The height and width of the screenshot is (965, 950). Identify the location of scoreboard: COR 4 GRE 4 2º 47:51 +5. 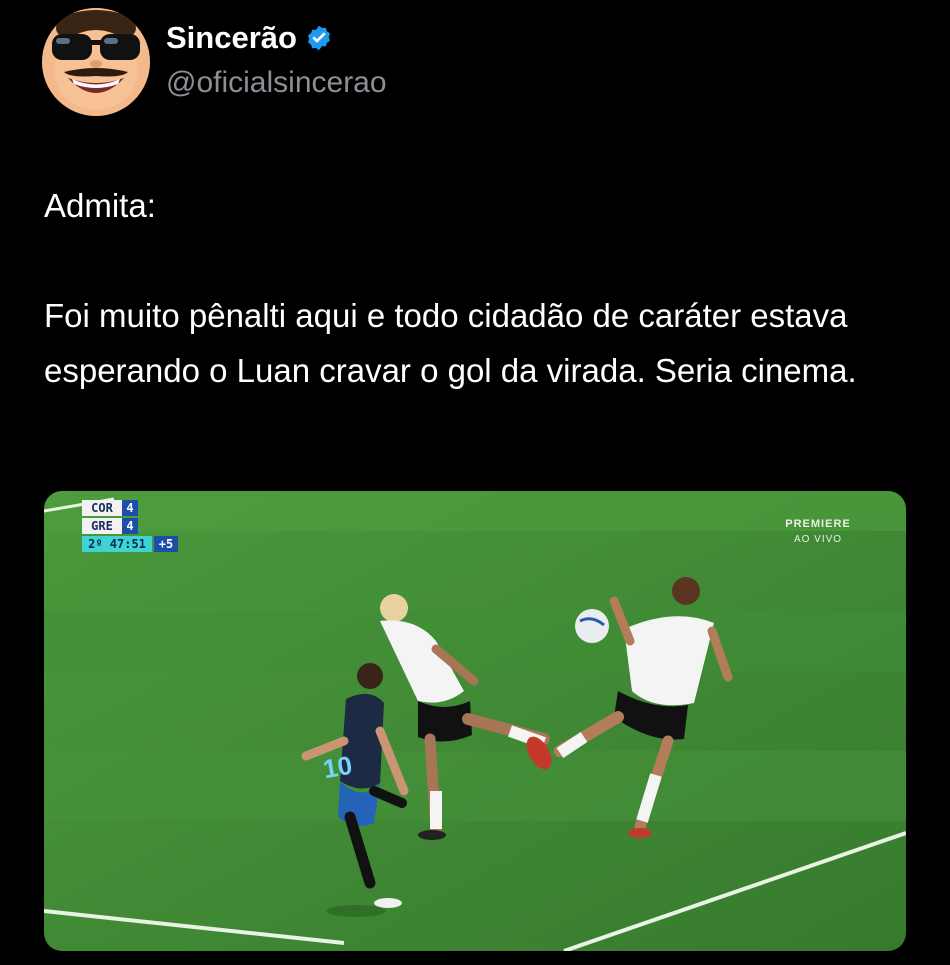
(130, 526).